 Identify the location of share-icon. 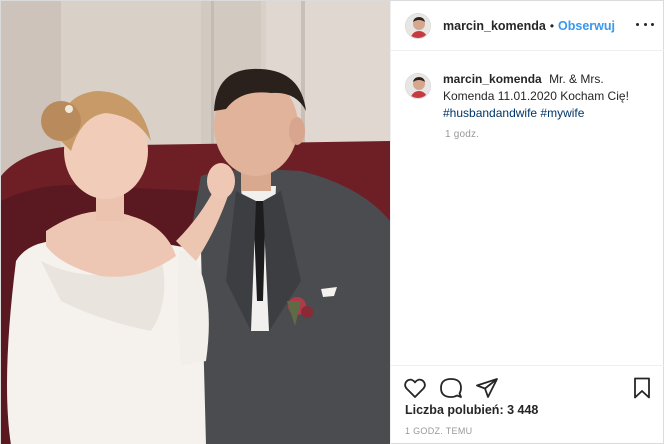
(487, 388).